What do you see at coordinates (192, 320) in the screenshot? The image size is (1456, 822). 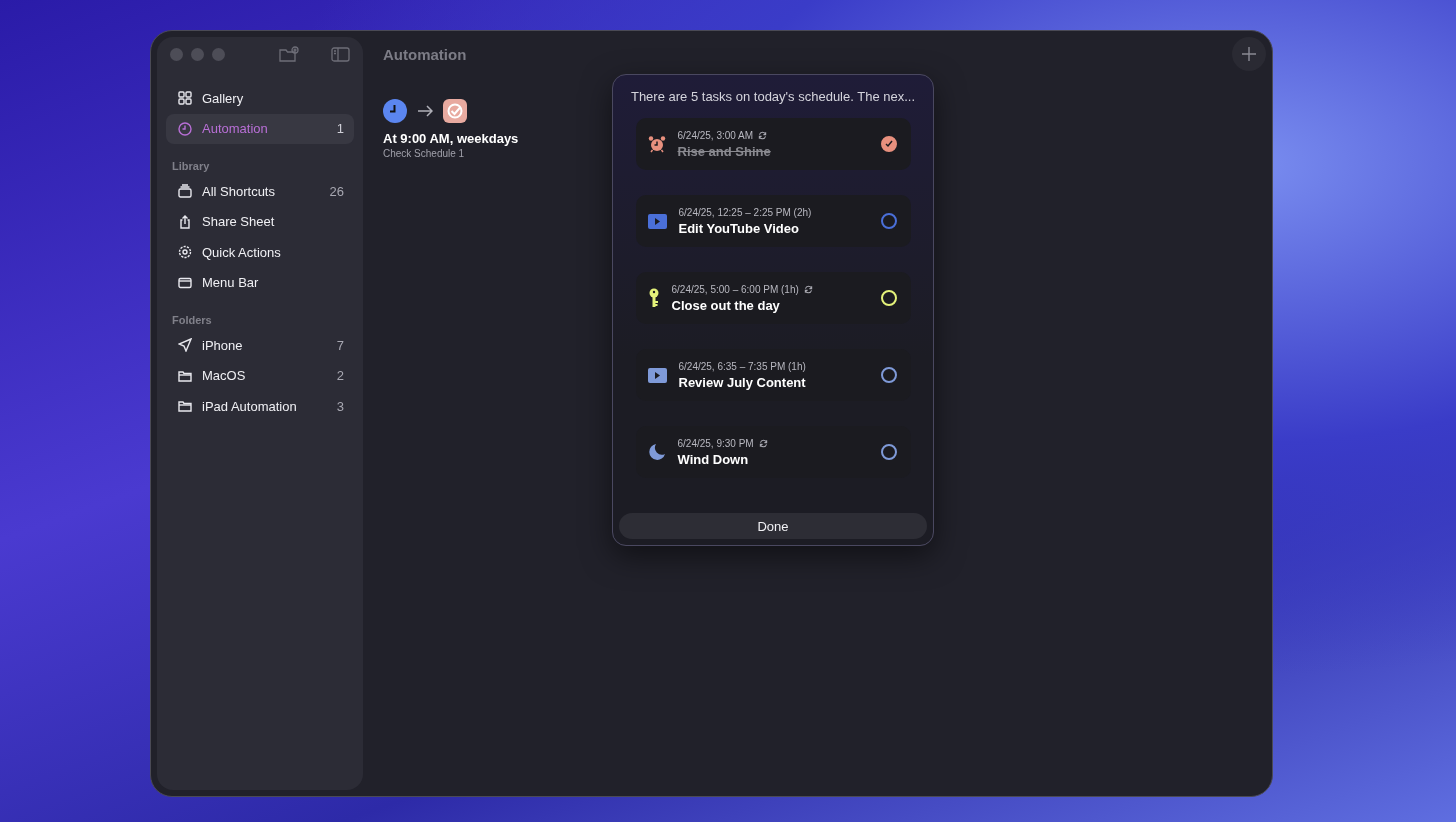 I see `section-heading: Folders` at bounding box center [192, 320].